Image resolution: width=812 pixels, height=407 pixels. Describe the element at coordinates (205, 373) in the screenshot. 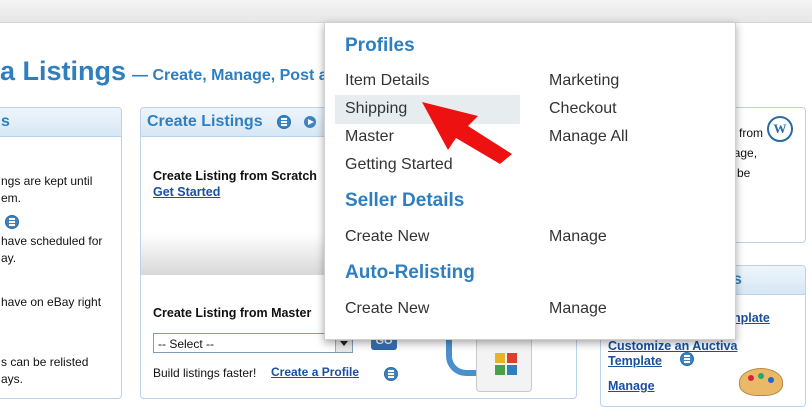

I see `build-text: Build listings faster!` at that location.